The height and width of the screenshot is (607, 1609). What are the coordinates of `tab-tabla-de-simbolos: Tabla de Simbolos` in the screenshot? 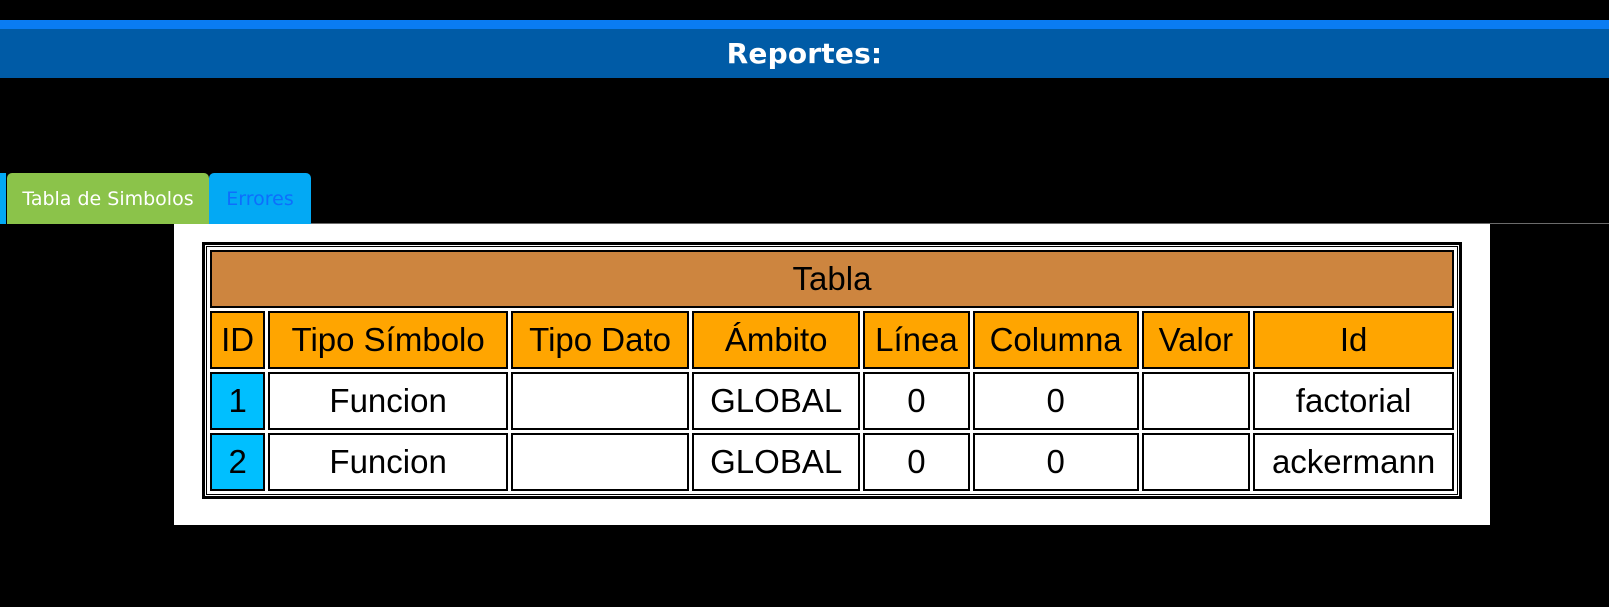 It's located at (108, 198).